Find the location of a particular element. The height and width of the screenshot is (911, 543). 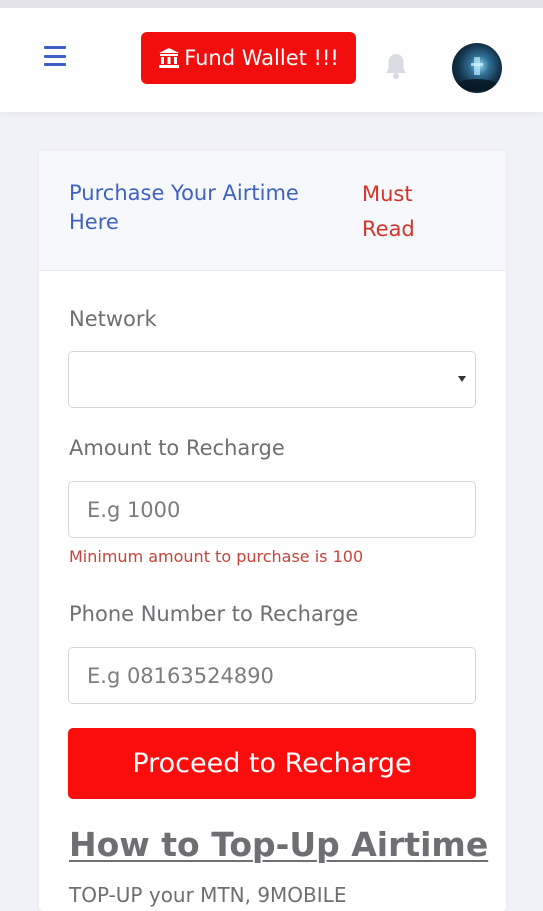

top-navbar: Fund Wallet !!! is located at coordinates (271, 60).